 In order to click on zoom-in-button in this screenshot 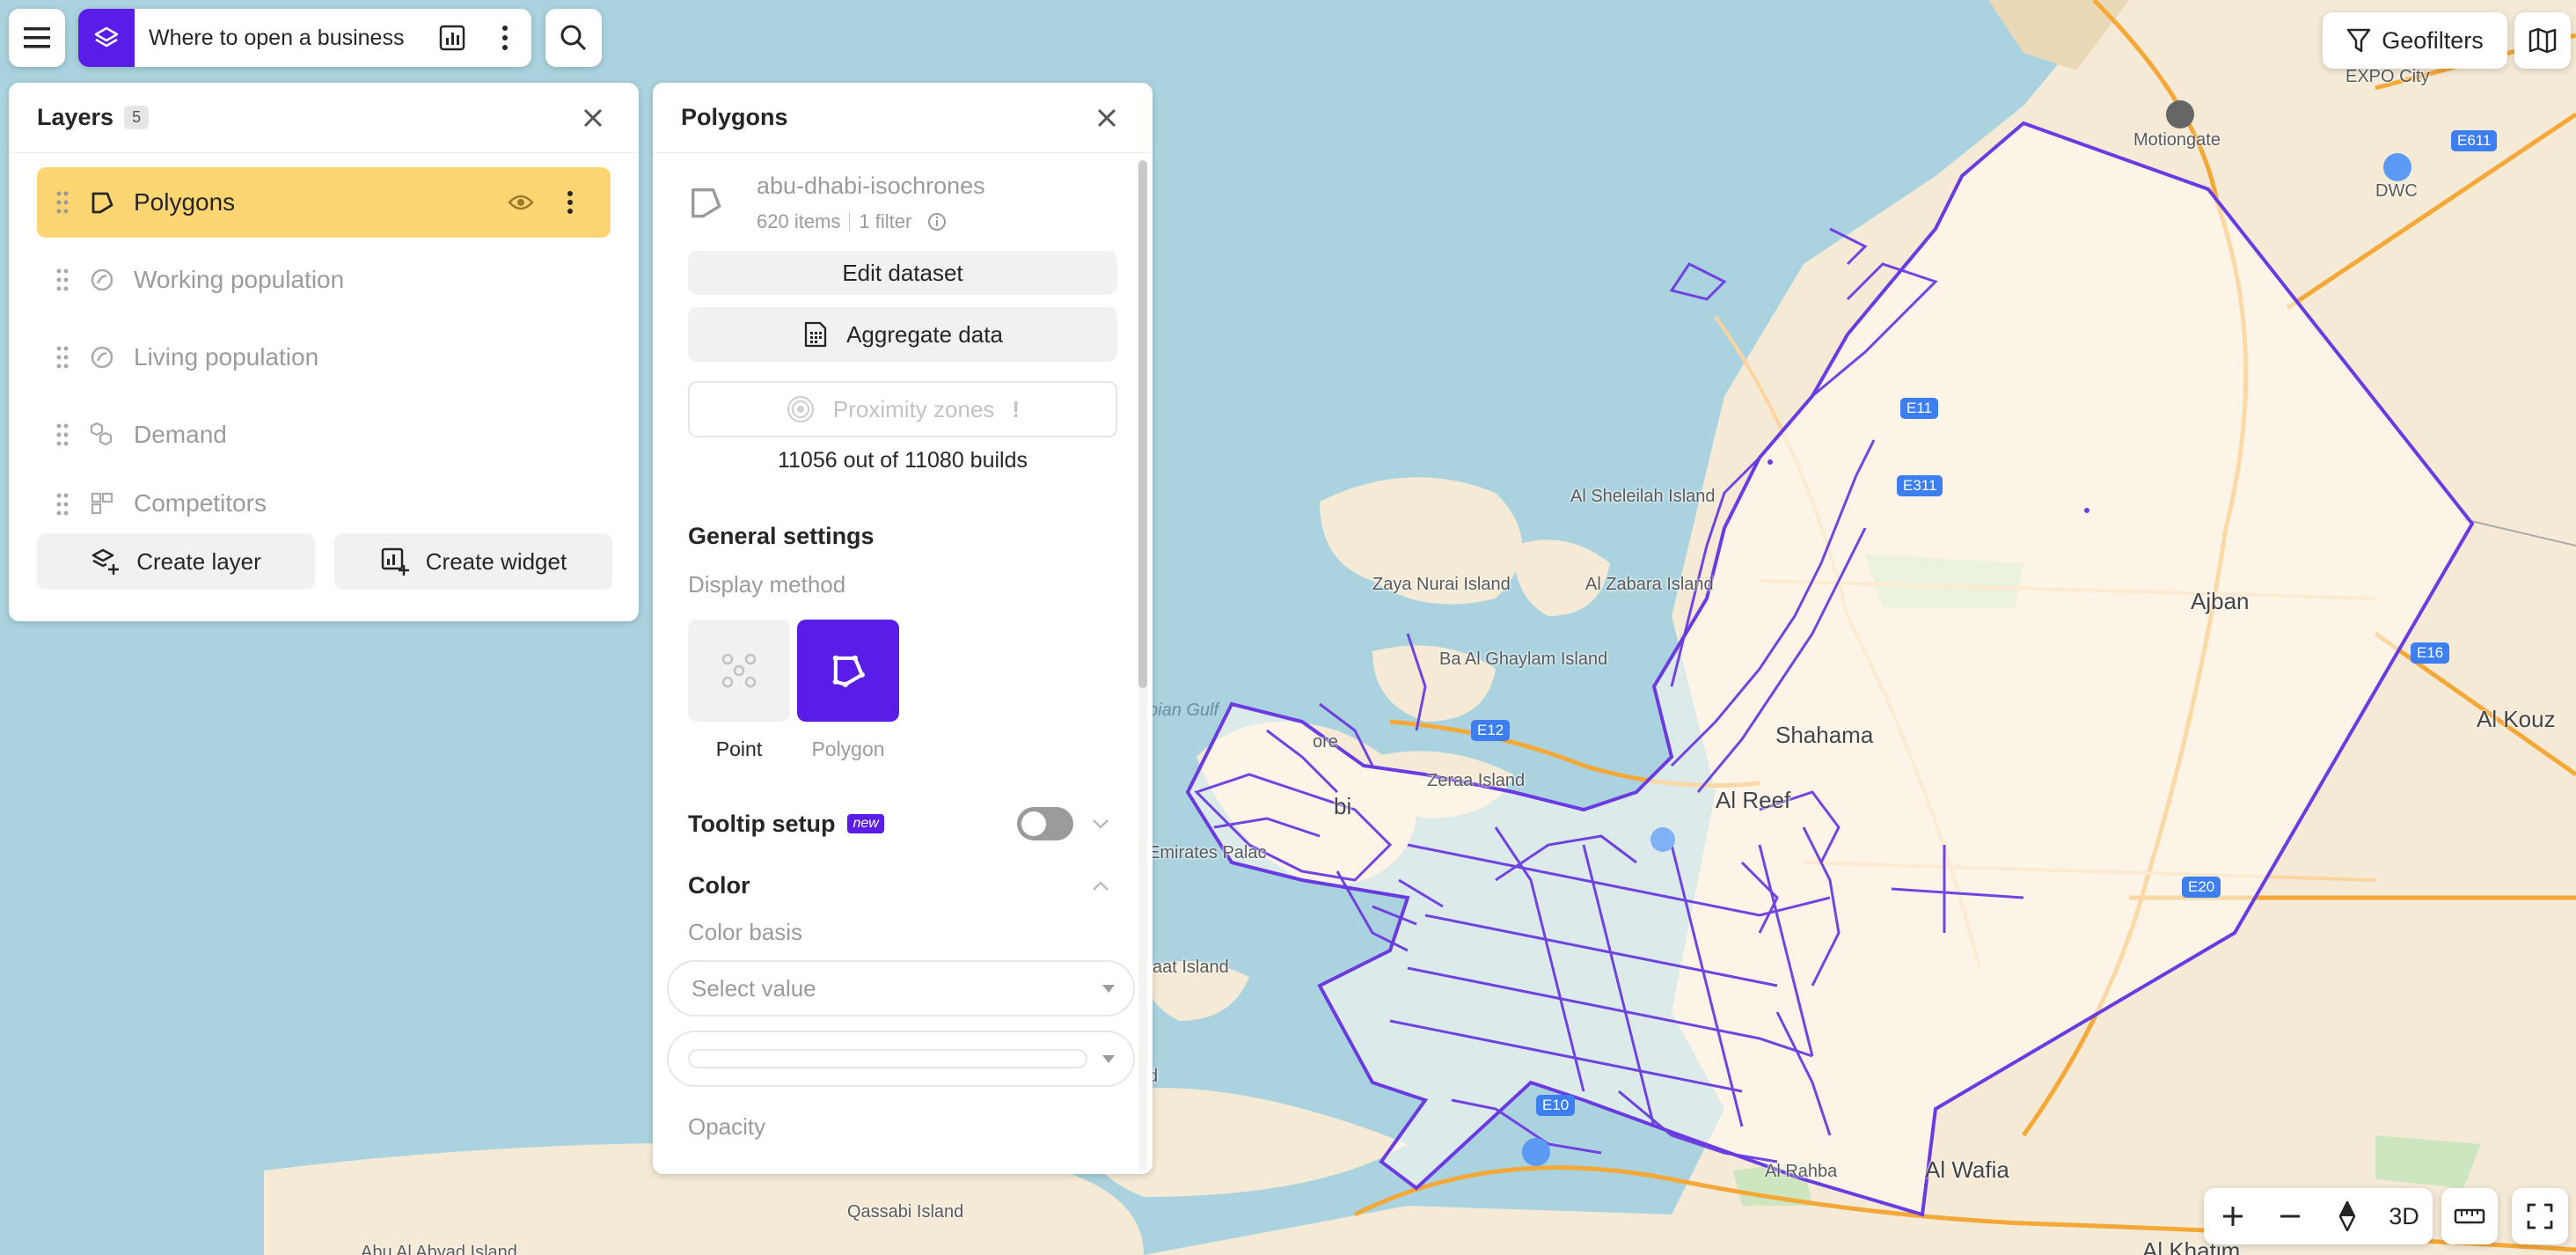, I will do `click(2233, 1216)`.